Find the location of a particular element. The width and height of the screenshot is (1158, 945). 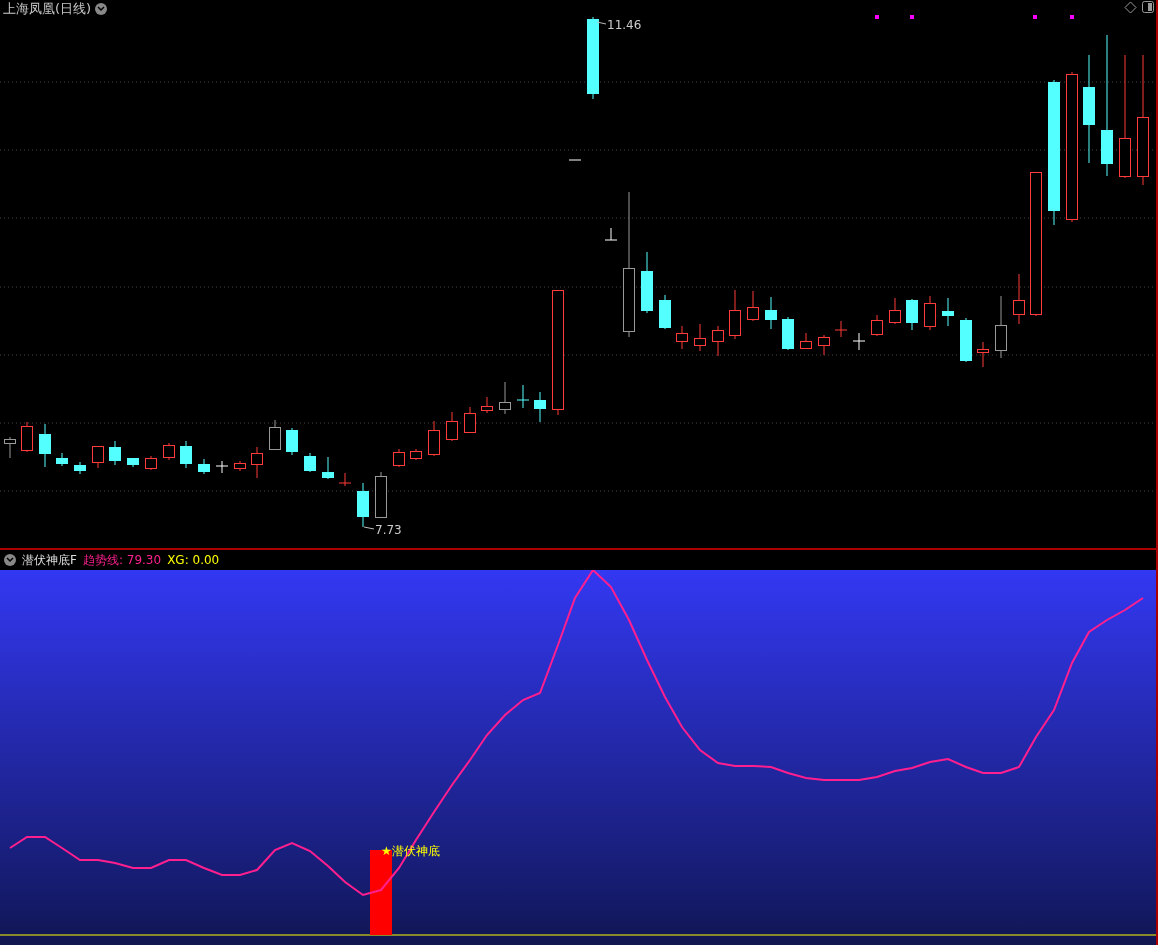

indicator-name: 潜伏神底F is located at coordinates (49, 560).